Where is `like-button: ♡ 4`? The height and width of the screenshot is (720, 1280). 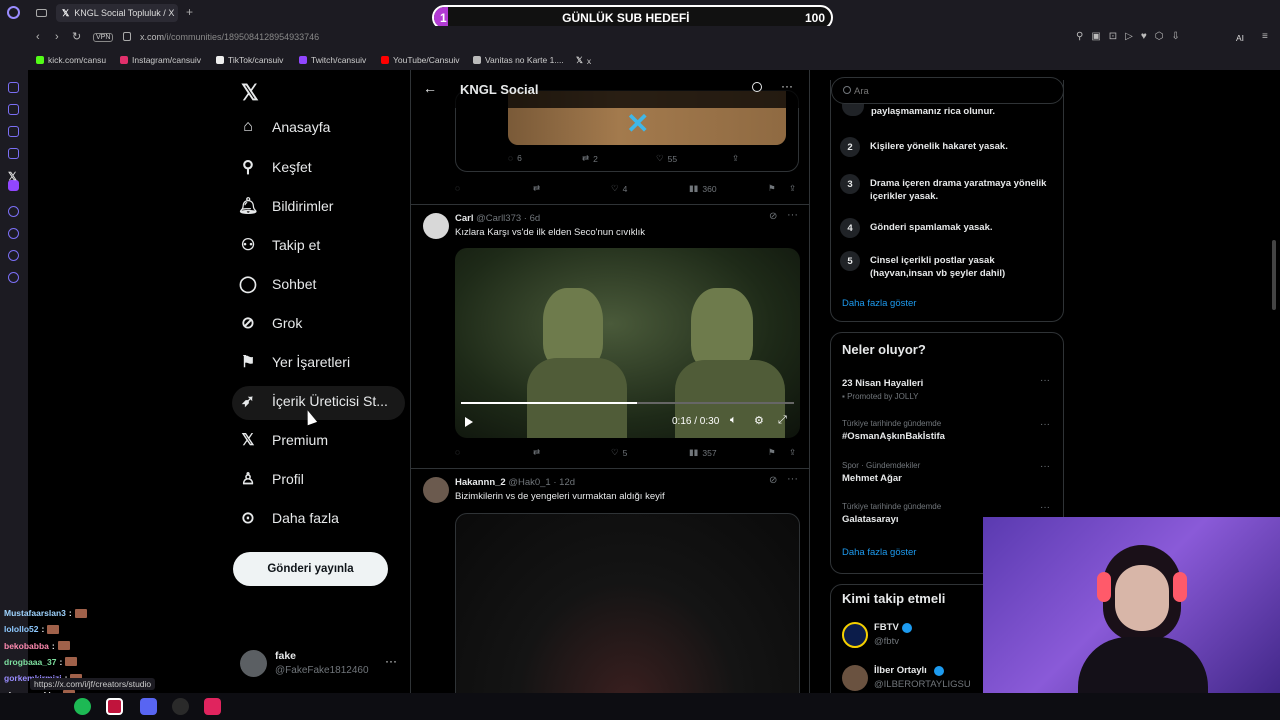
like-button: ♡ 4 is located at coordinates (619, 188).